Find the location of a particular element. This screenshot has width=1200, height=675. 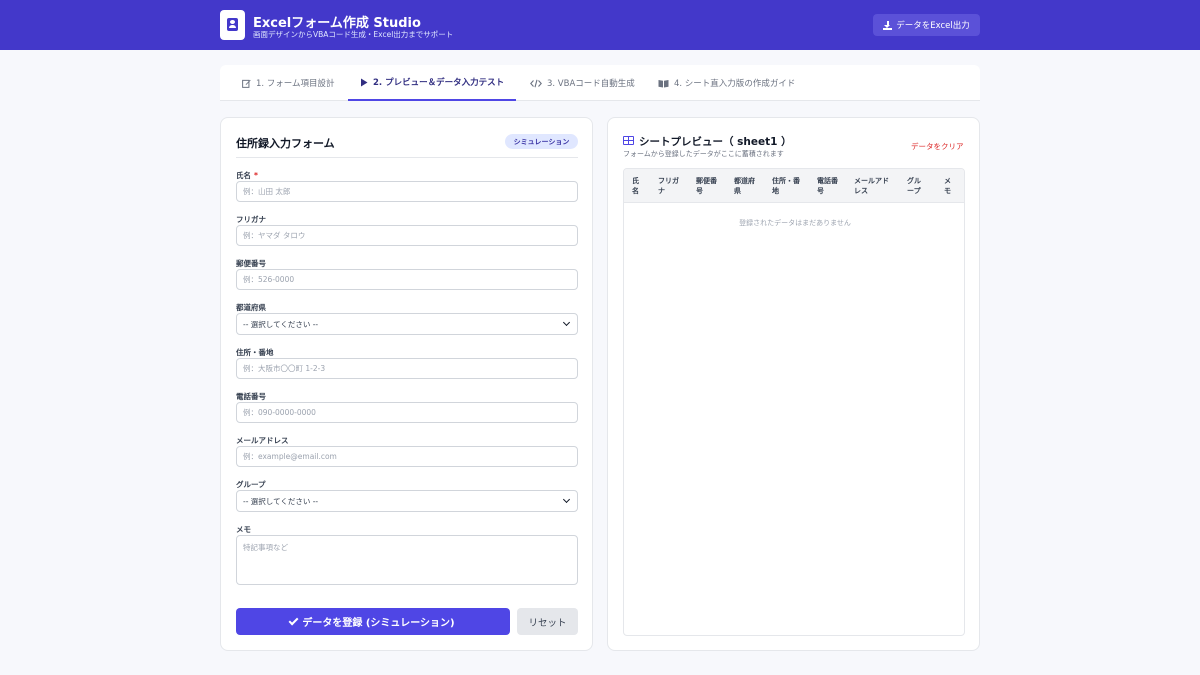

field-label-memo: メモ is located at coordinates (243, 529).